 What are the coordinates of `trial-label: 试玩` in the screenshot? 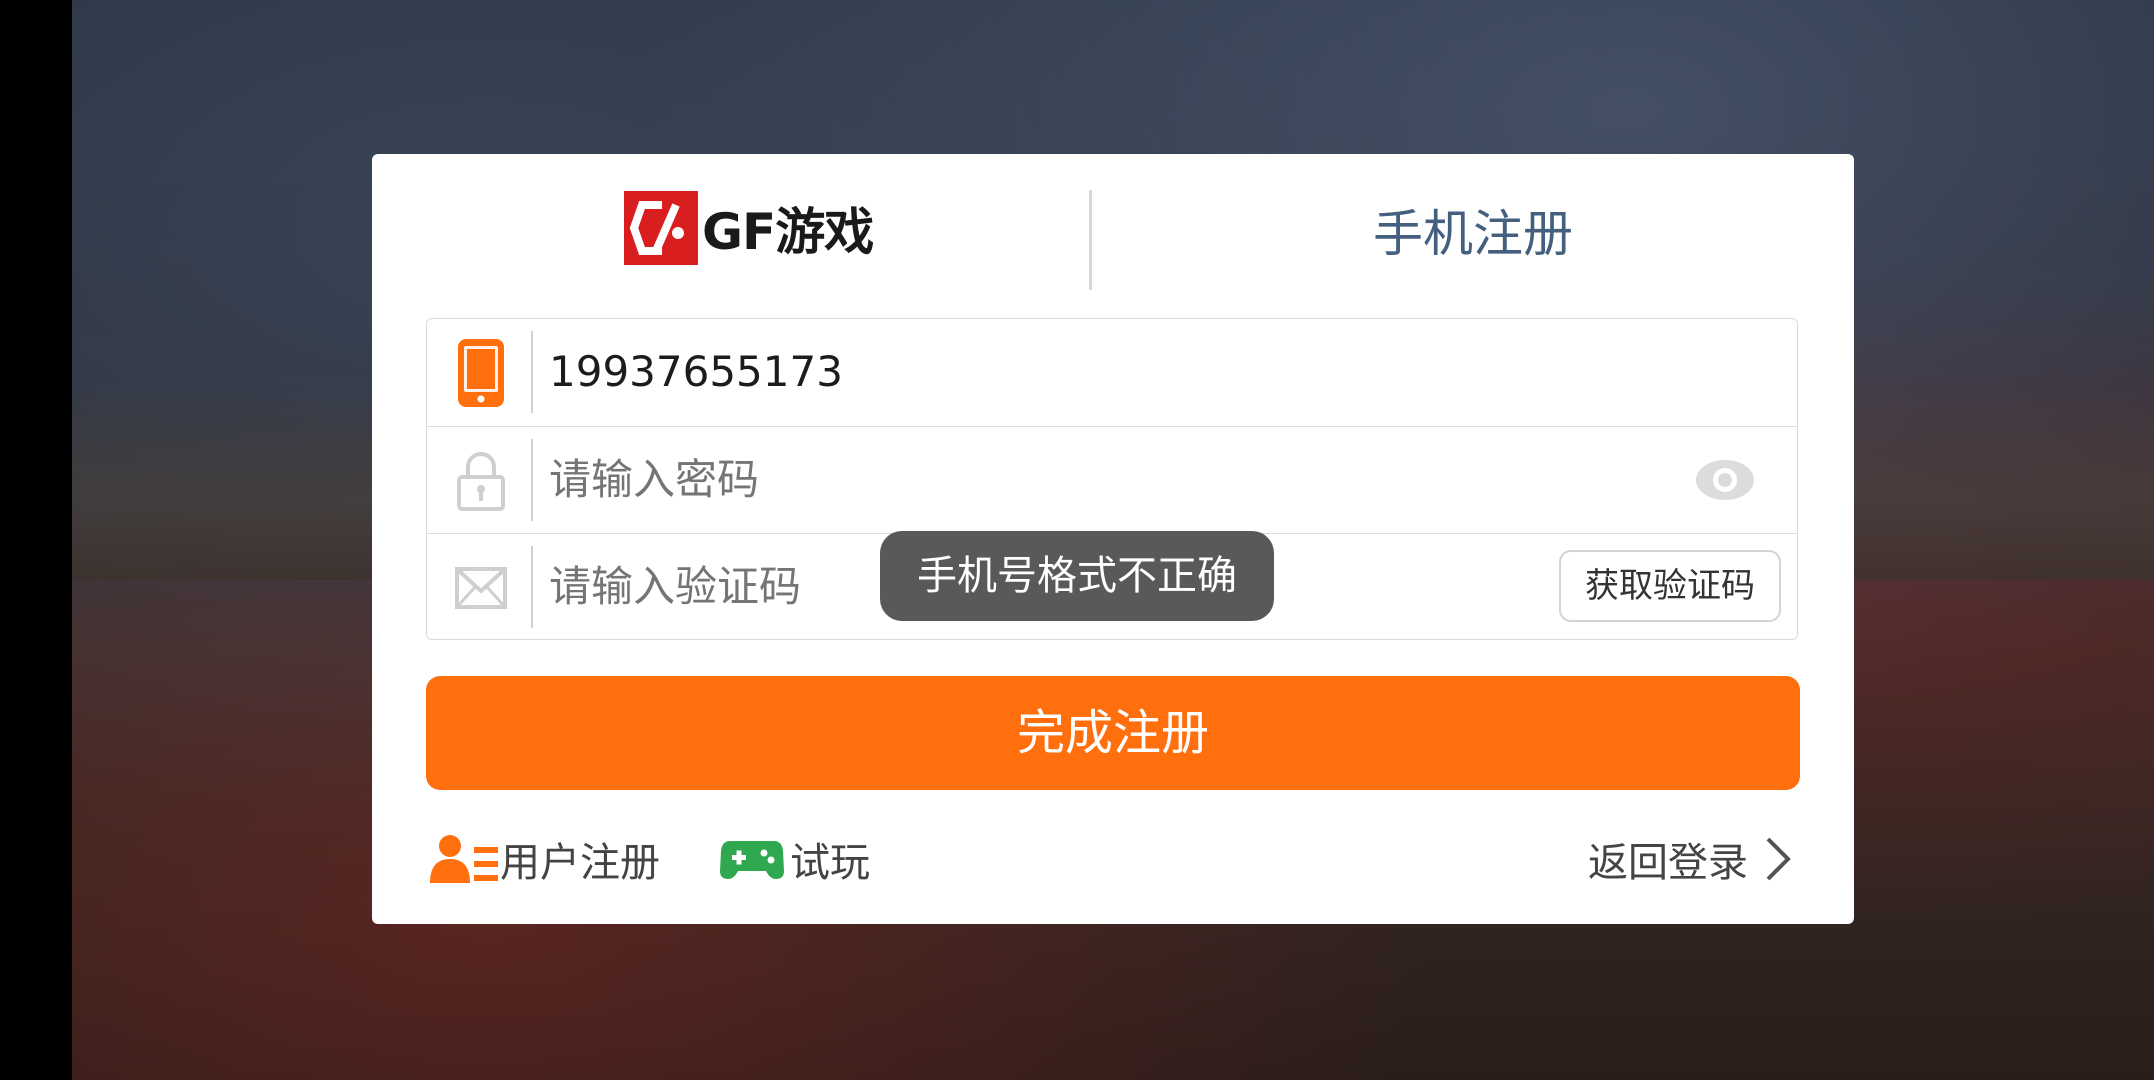 It's located at (830, 863).